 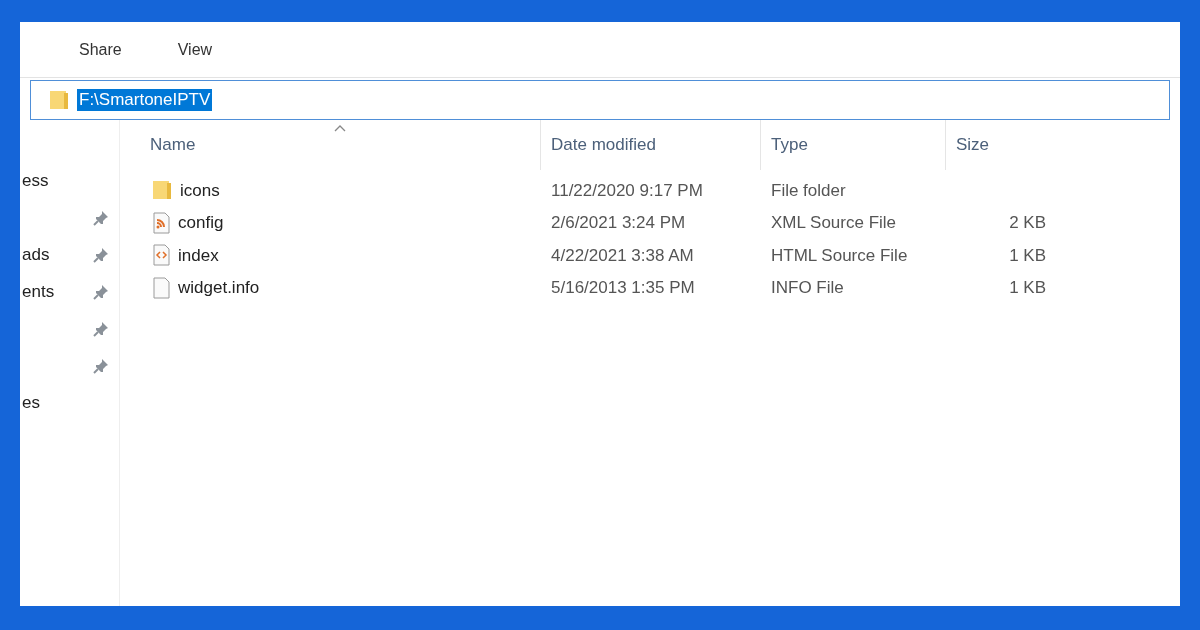 I want to click on address-bar: F:\SmartoneIPTV, so click(x=600, y=100).